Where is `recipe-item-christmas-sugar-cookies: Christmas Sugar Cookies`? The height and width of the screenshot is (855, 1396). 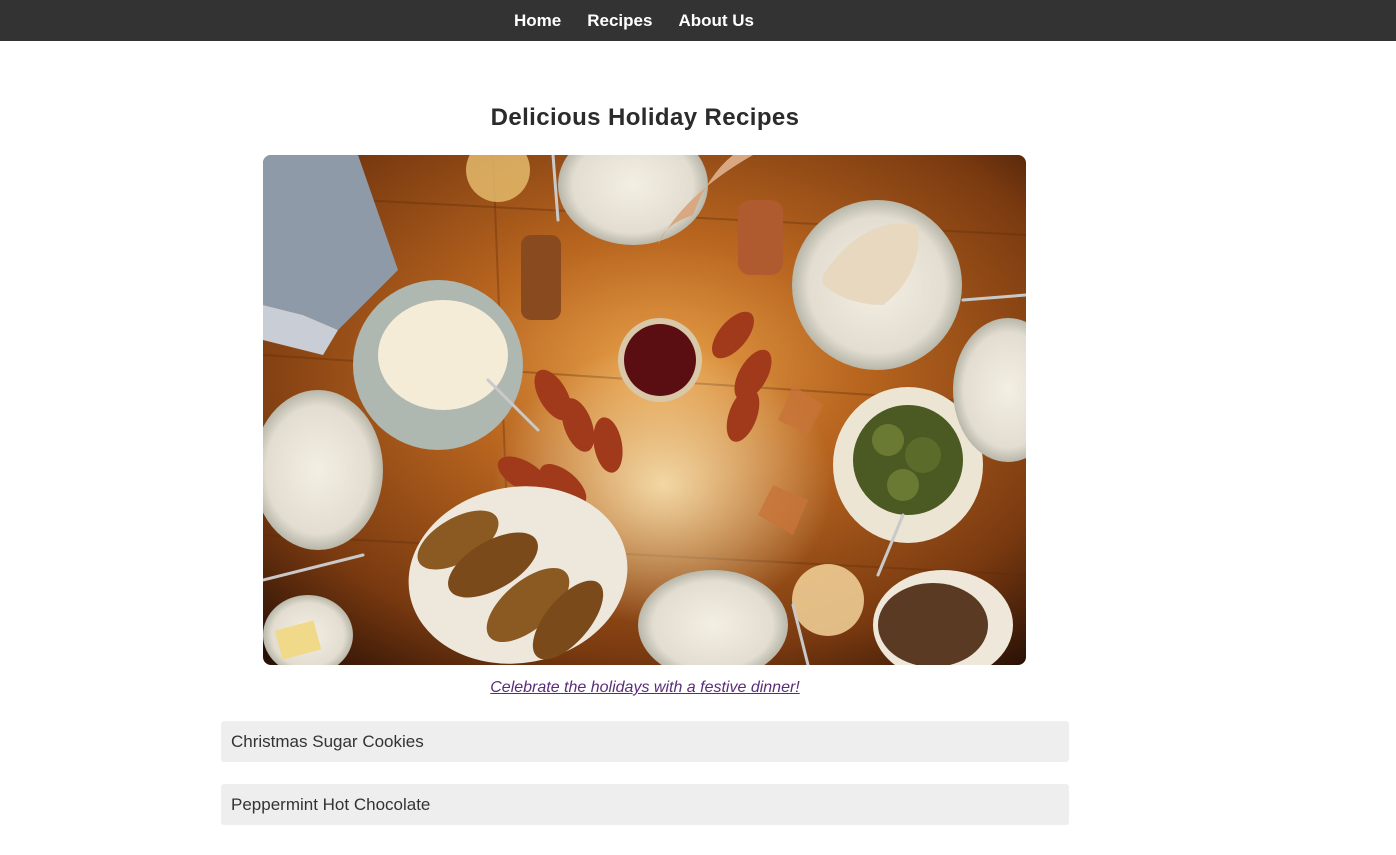
recipe-item-christmas-sugar-cookies: Christmas Sugar Cookies is located at coordinates (645, 741).